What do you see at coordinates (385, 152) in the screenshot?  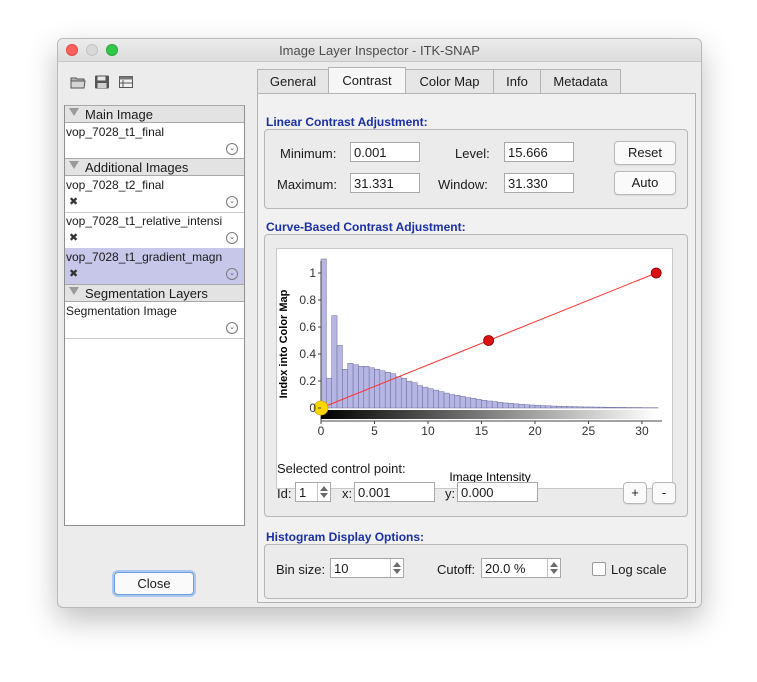 I see `minimum-field: 0.001` at bounding box center [385, 152].